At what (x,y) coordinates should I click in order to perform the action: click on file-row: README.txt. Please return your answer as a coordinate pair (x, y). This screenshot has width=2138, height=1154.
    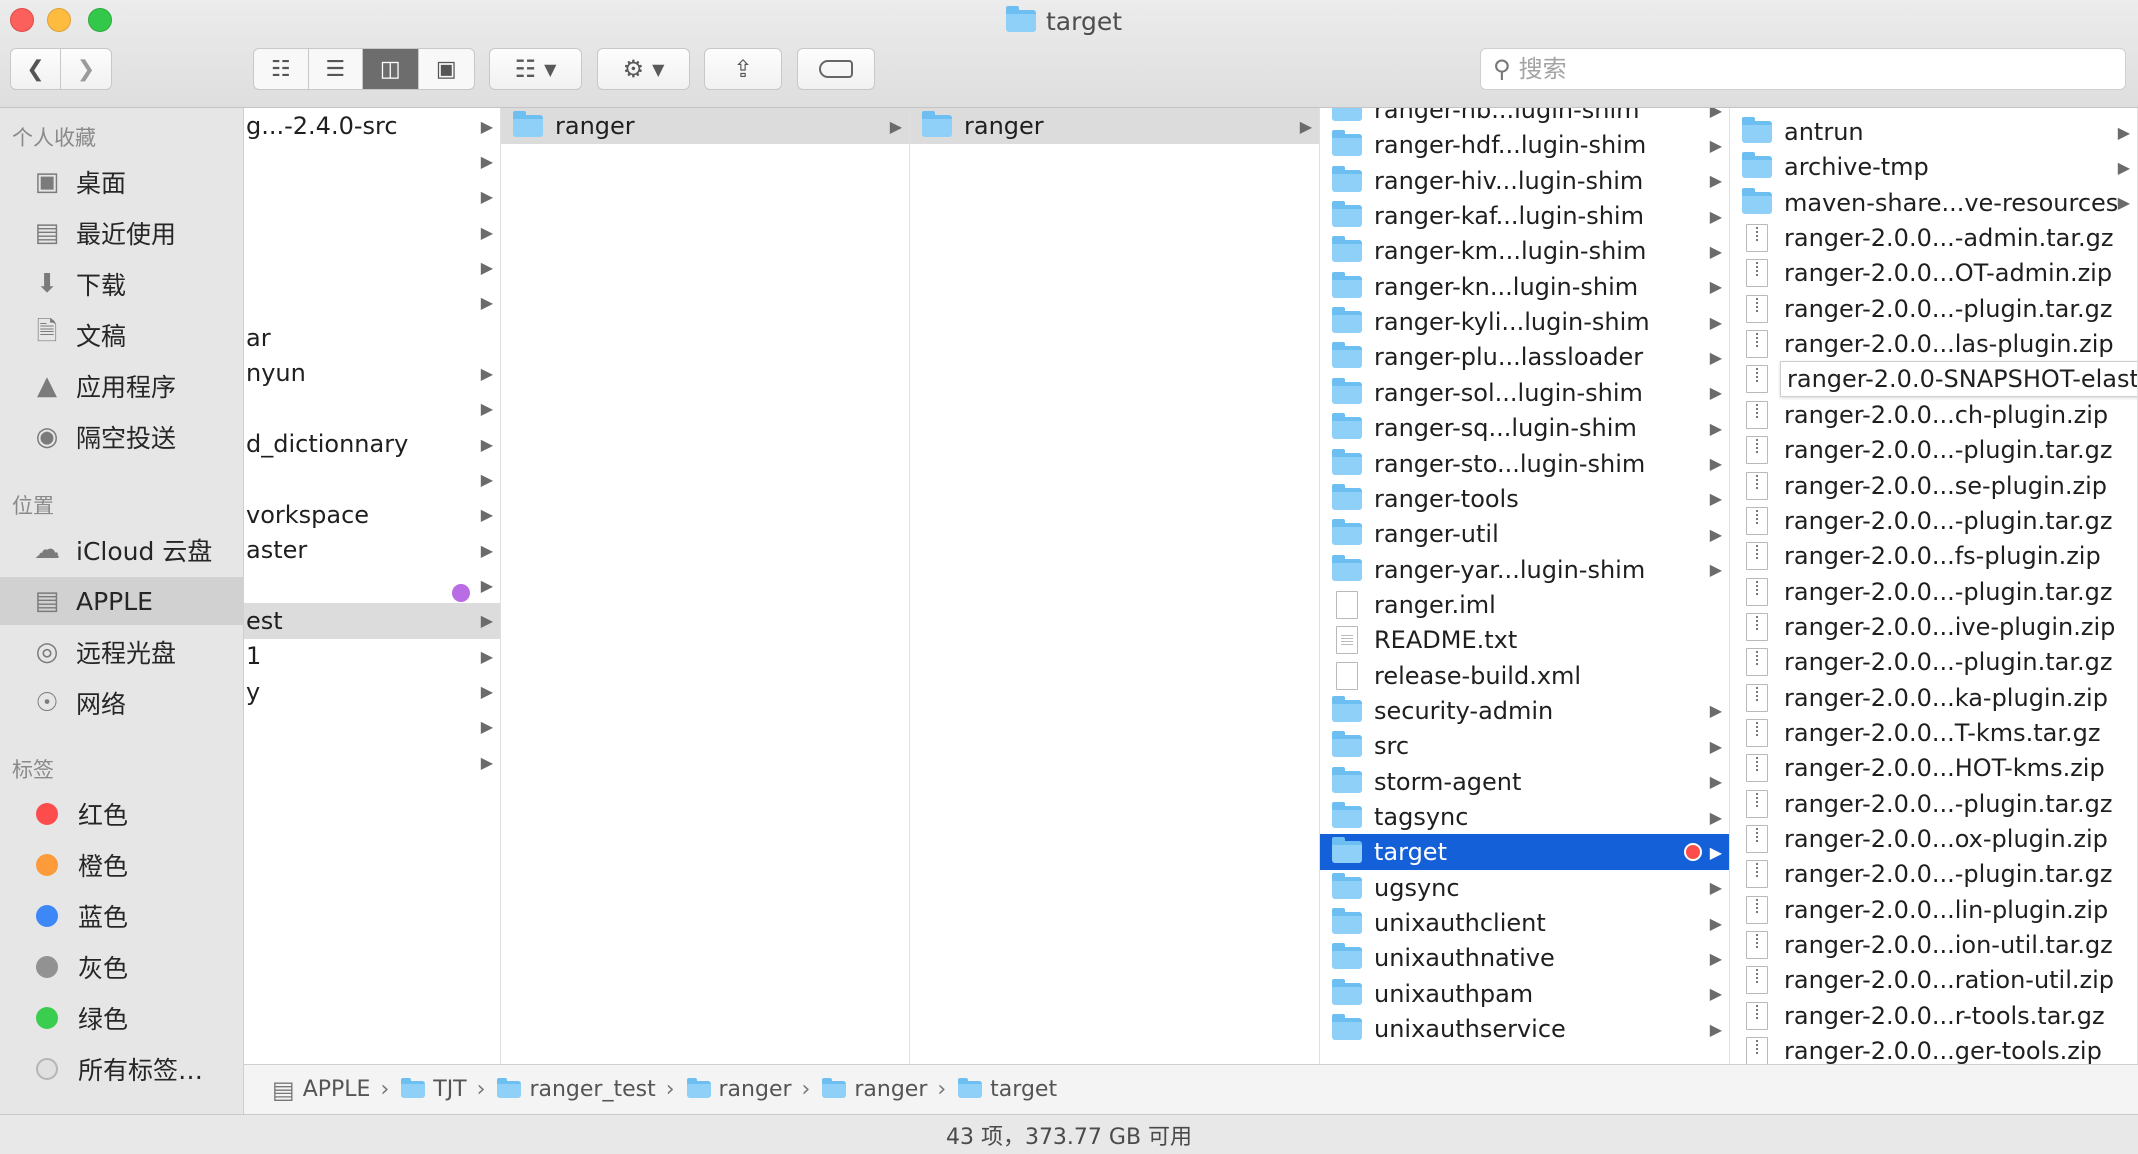
    Looking at the image, I should click on (1524, 640).